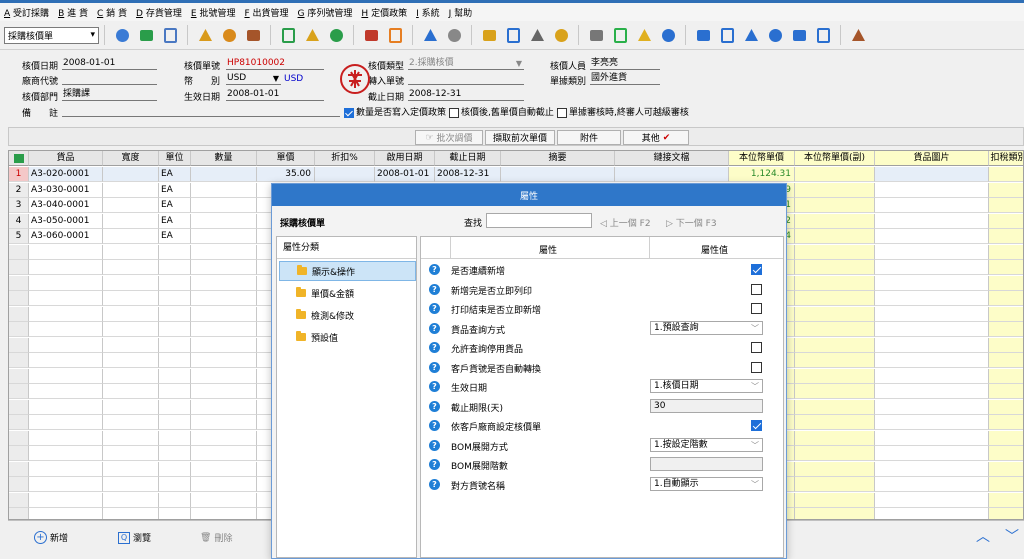  I want to click on copy-icon, so click(775, 35).